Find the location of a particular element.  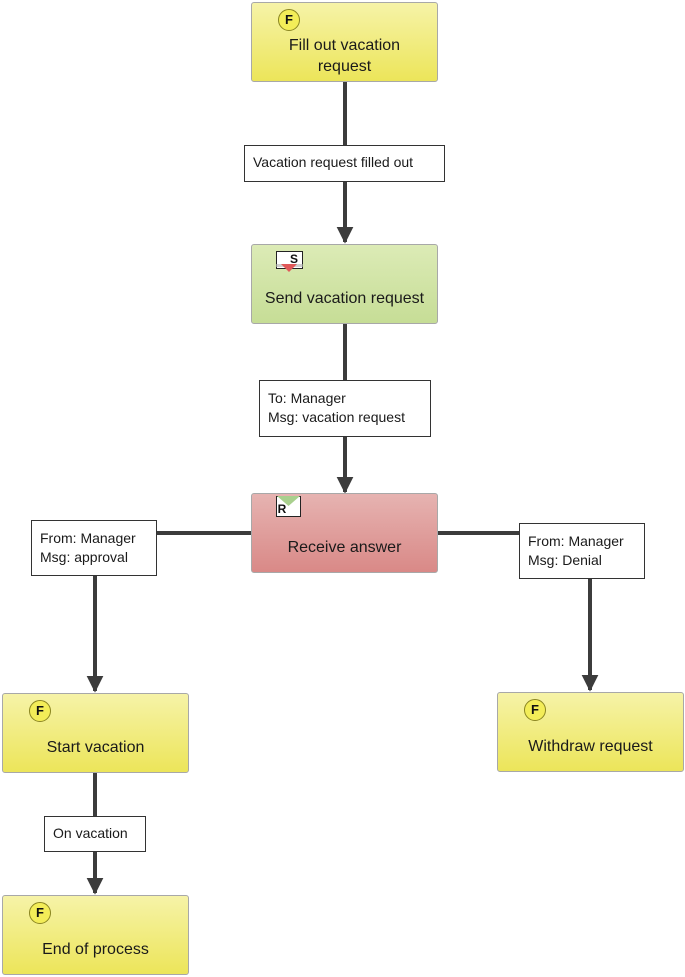

edge-label-line: To: Manager is located at coordinates (307, 398).